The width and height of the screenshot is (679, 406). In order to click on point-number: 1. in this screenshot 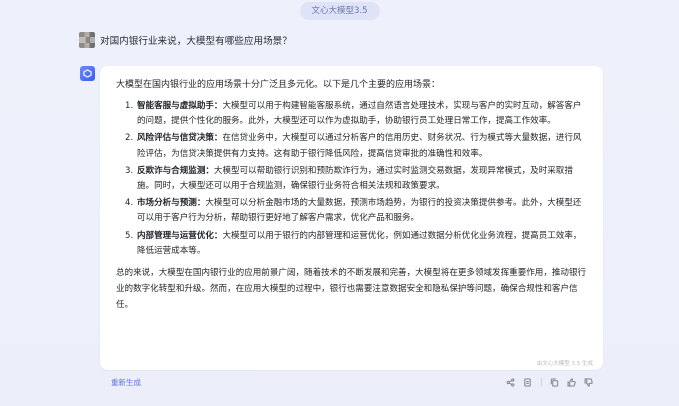, I will do `click(129, 106)`.